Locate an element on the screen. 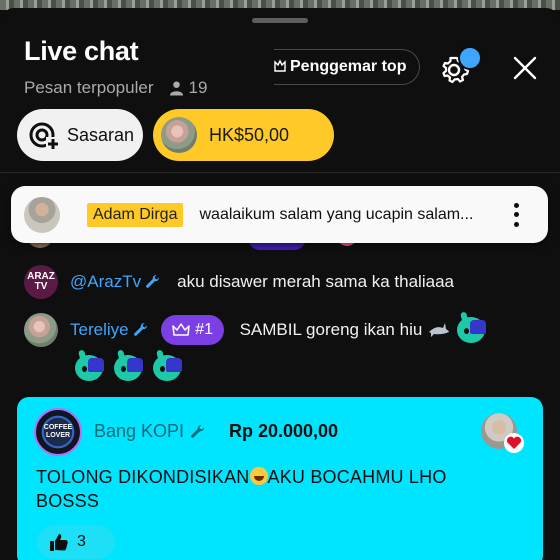  notification-dot is located at coordinates (470, 58).